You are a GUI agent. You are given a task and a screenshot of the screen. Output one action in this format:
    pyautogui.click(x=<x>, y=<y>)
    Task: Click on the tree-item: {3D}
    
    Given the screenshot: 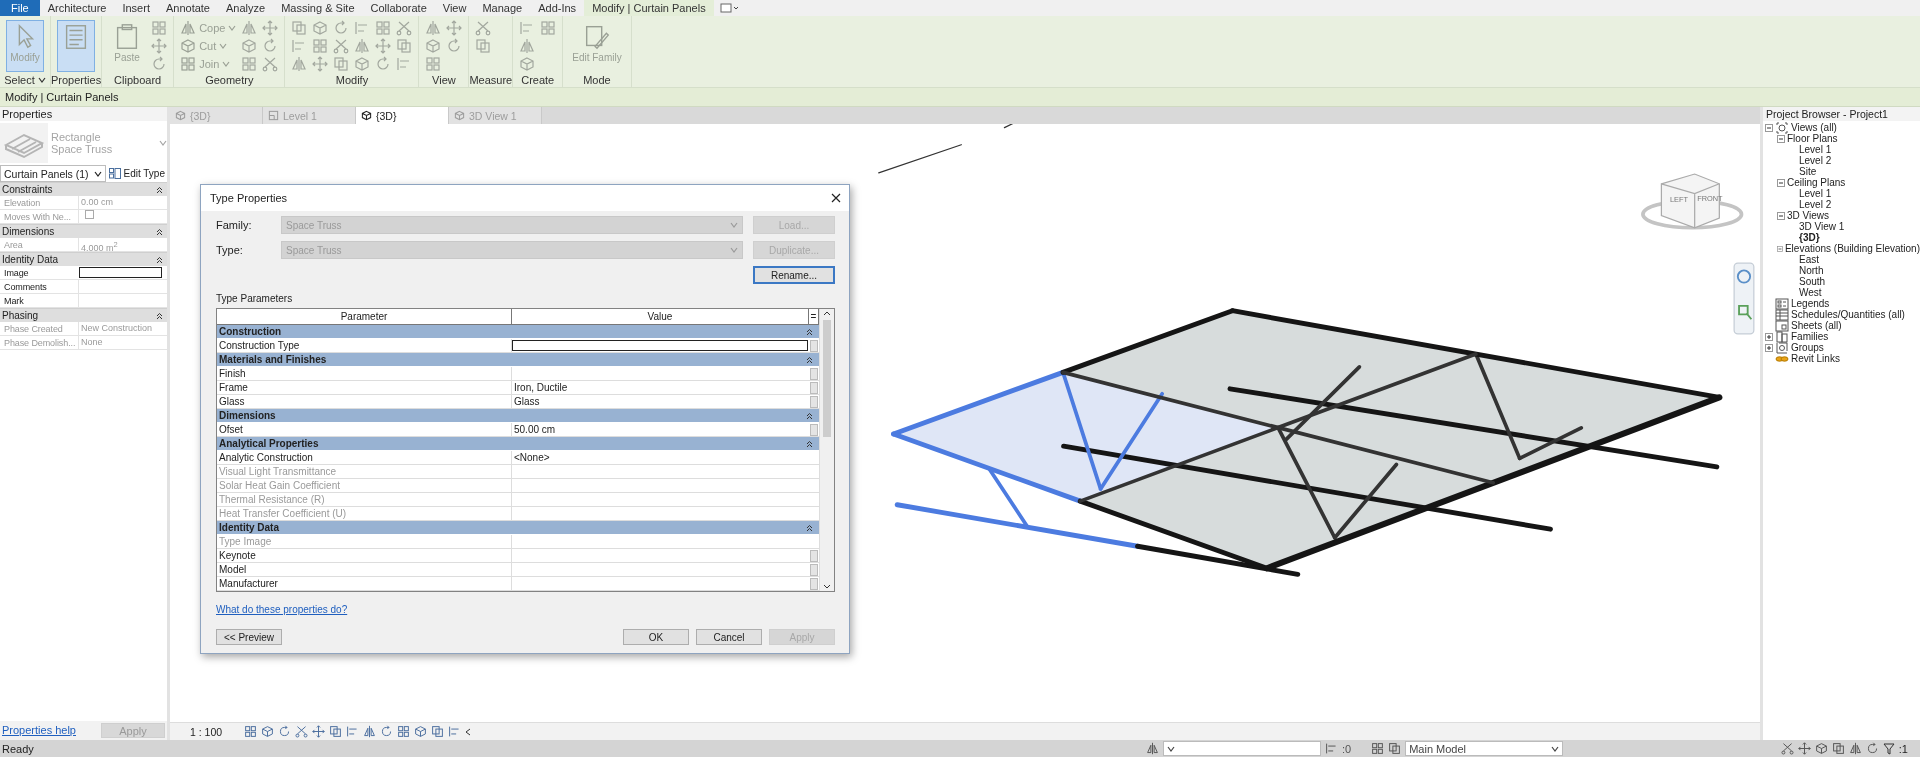 What is the action you would take?
    pyautogui.click(x=1809, y=237)
    